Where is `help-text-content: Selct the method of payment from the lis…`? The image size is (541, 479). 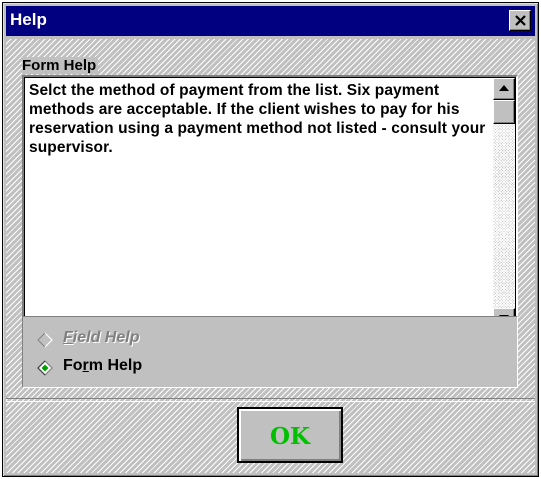 help-text-content: Selct the method of payment from the lis… is located at coordinates (257, 119).